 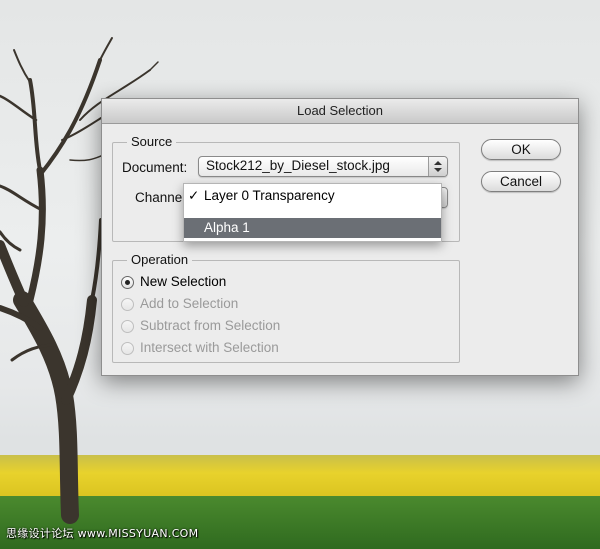 I want to click on menu-item-label: Alpha 1, so click(x=227, y=227).